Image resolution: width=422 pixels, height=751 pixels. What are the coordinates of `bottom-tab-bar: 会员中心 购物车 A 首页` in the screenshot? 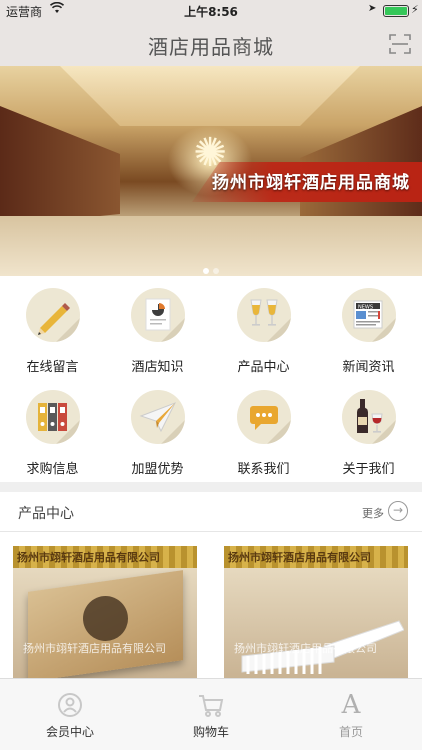 It's located at (211, 714).